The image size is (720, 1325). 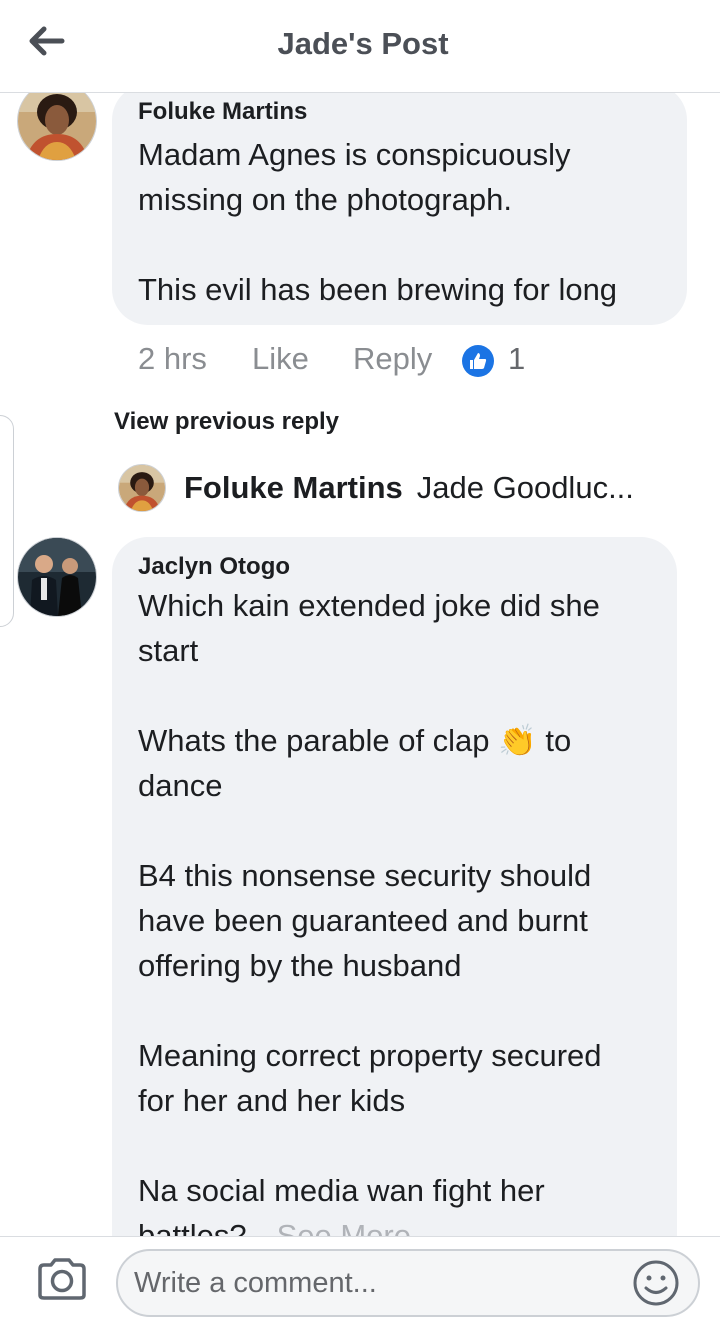 What do you see at coordinates (370, 1055) in the screenshot?
I see `comment-line: Meaning correct property secured` at bounding box center [370, 1055].